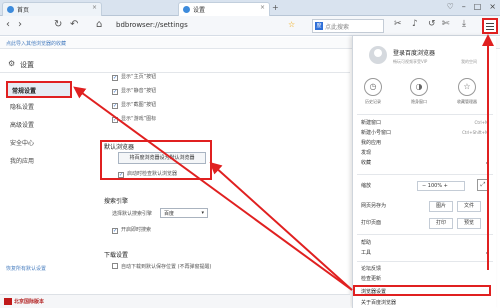 The height and width of the screenshot is (308, 500). What do you see at coordinates (169, 214) in the screenshot?
I see `select-value: 百度` at bounding box center [169, 214].